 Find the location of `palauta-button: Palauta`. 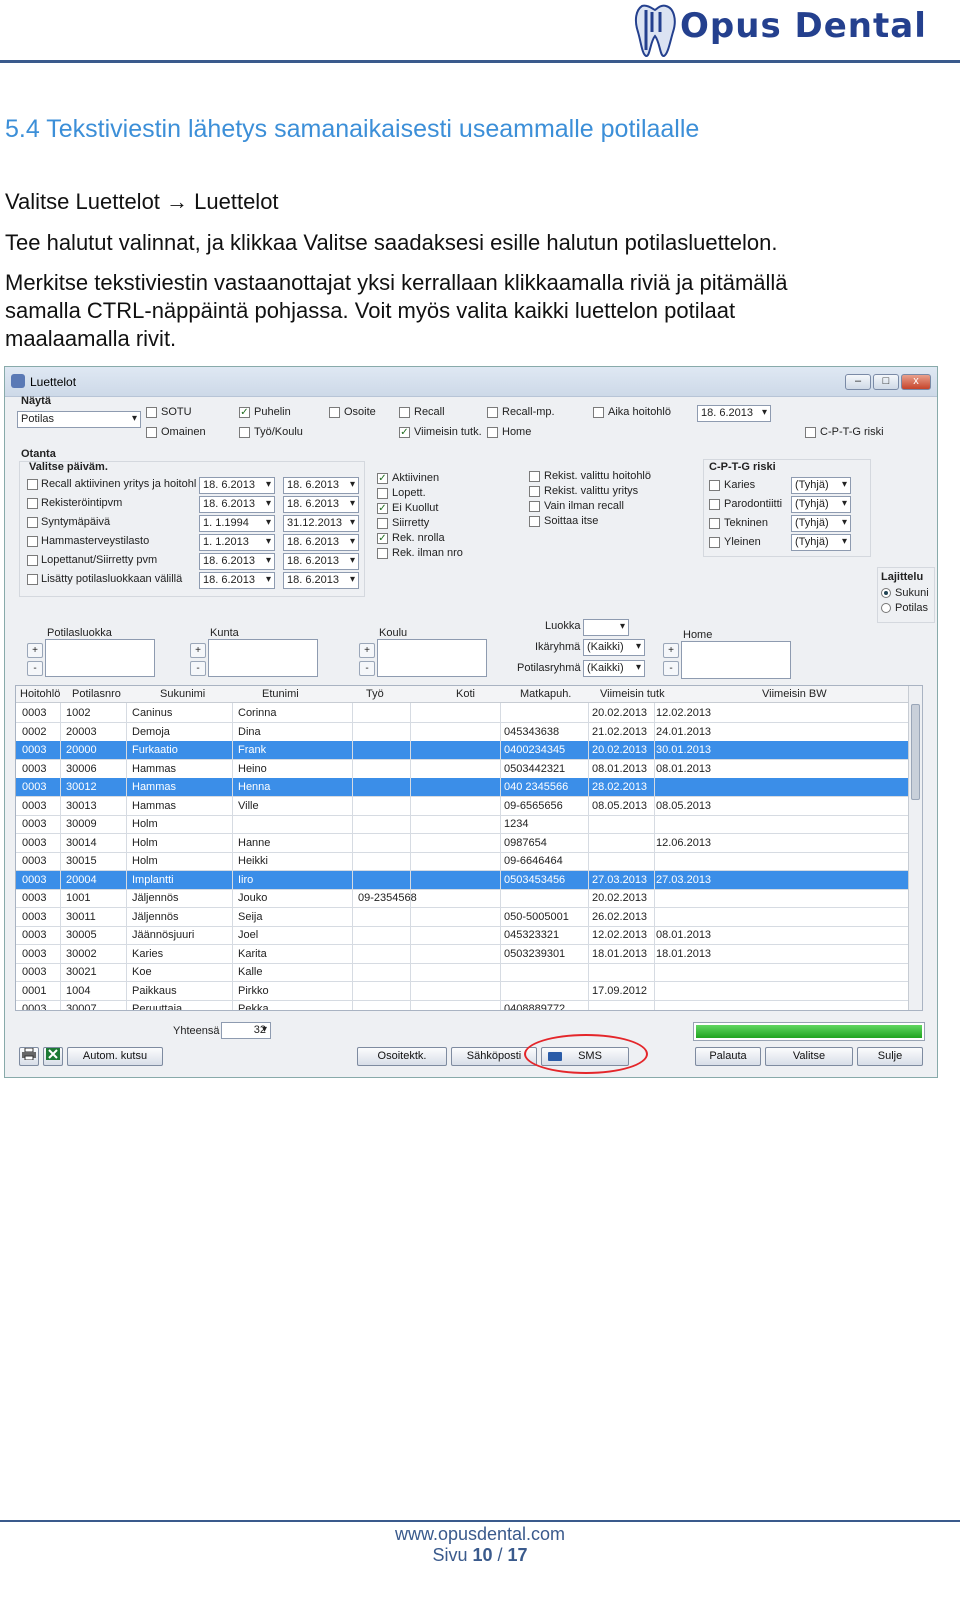

palauta-button: Palauta is located at coordinates (728, 1056).